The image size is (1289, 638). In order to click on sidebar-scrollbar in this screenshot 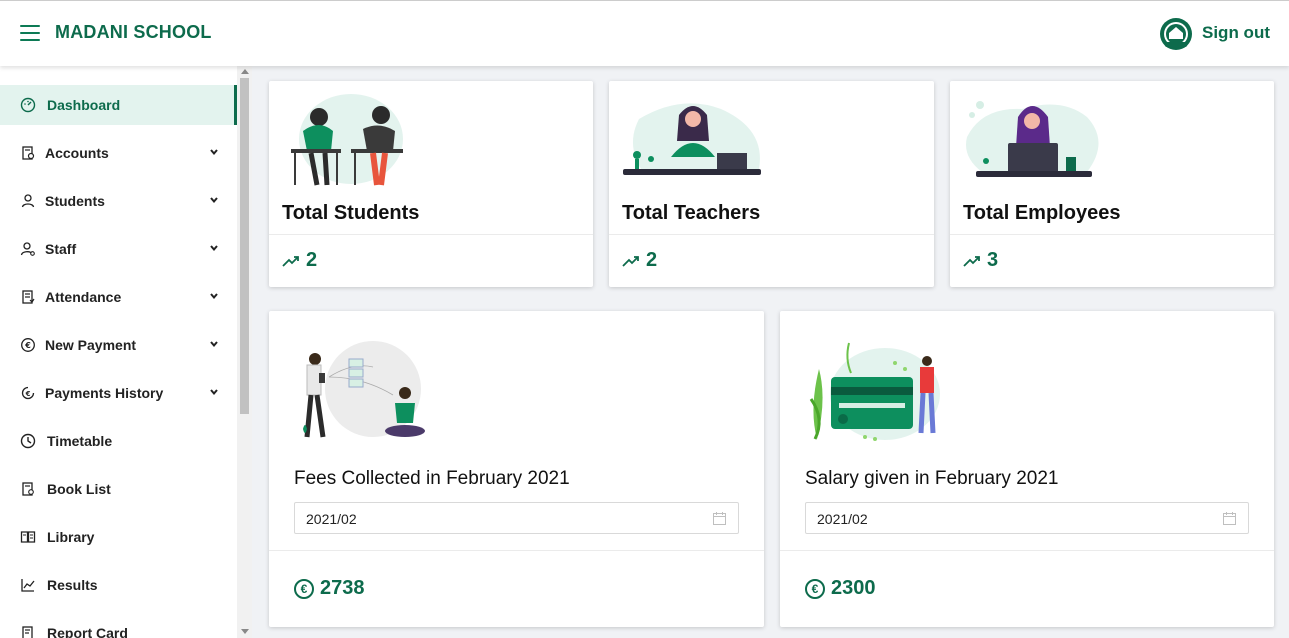, I will do `click(244, 352)`.